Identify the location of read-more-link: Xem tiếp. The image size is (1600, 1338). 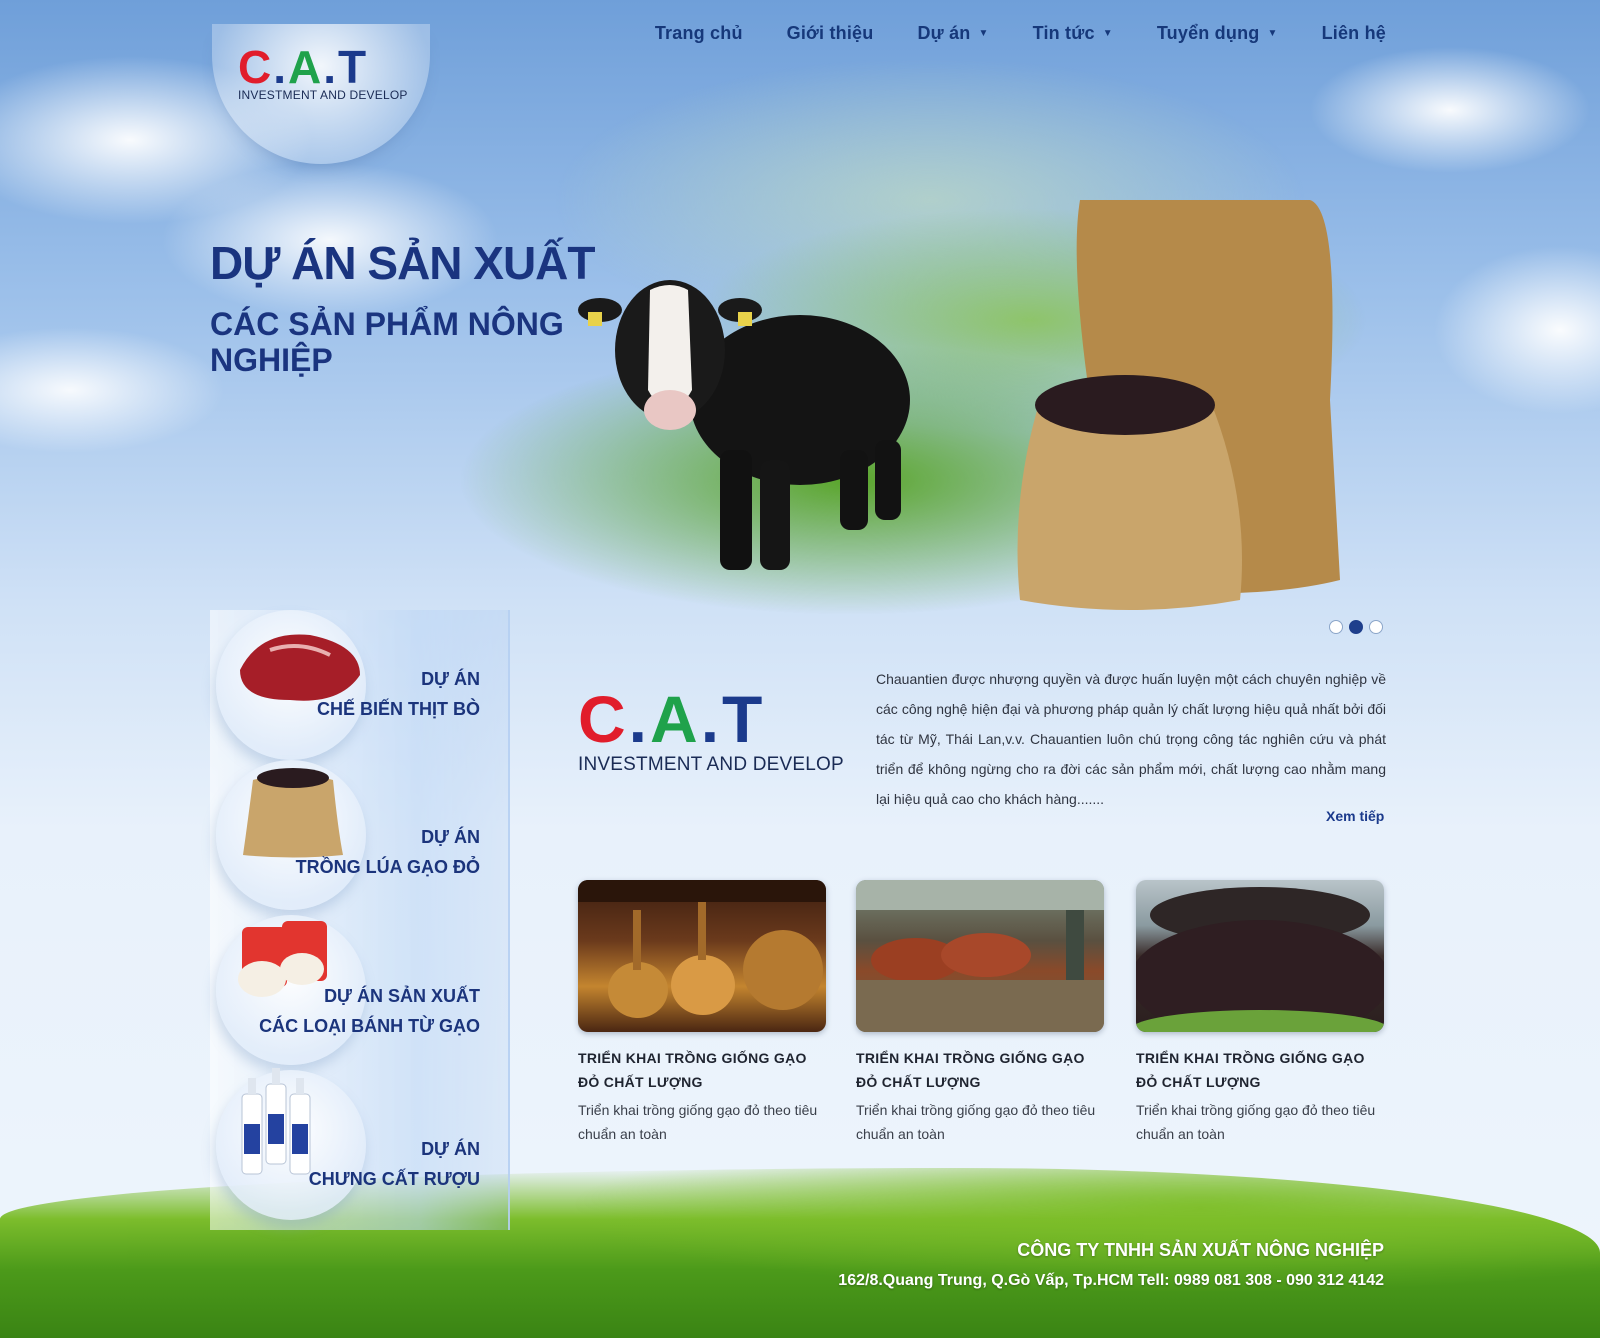
(1355, 816).